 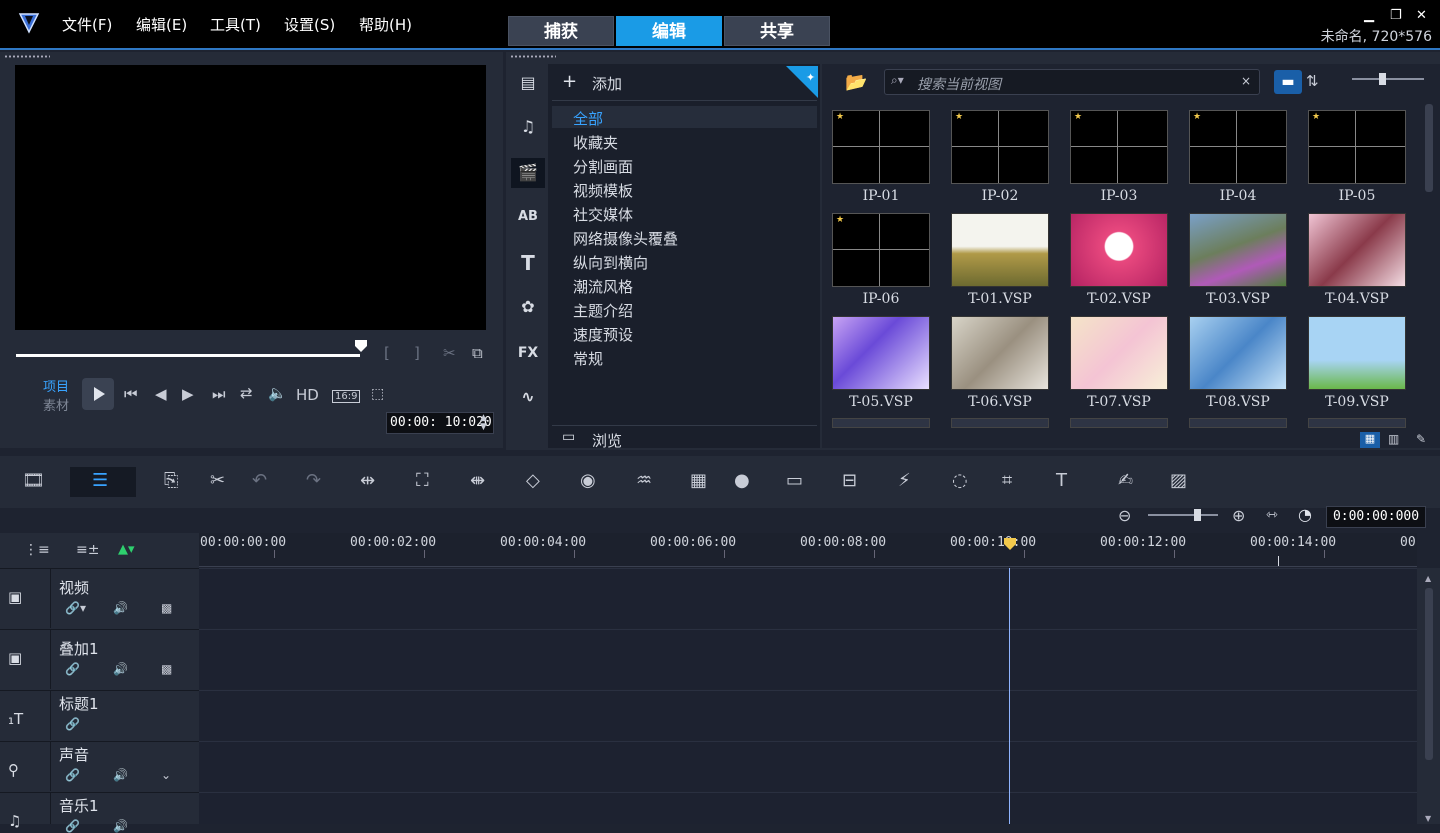 I want to click on clear-search-icon: ×, so click(x=1246, y=81).